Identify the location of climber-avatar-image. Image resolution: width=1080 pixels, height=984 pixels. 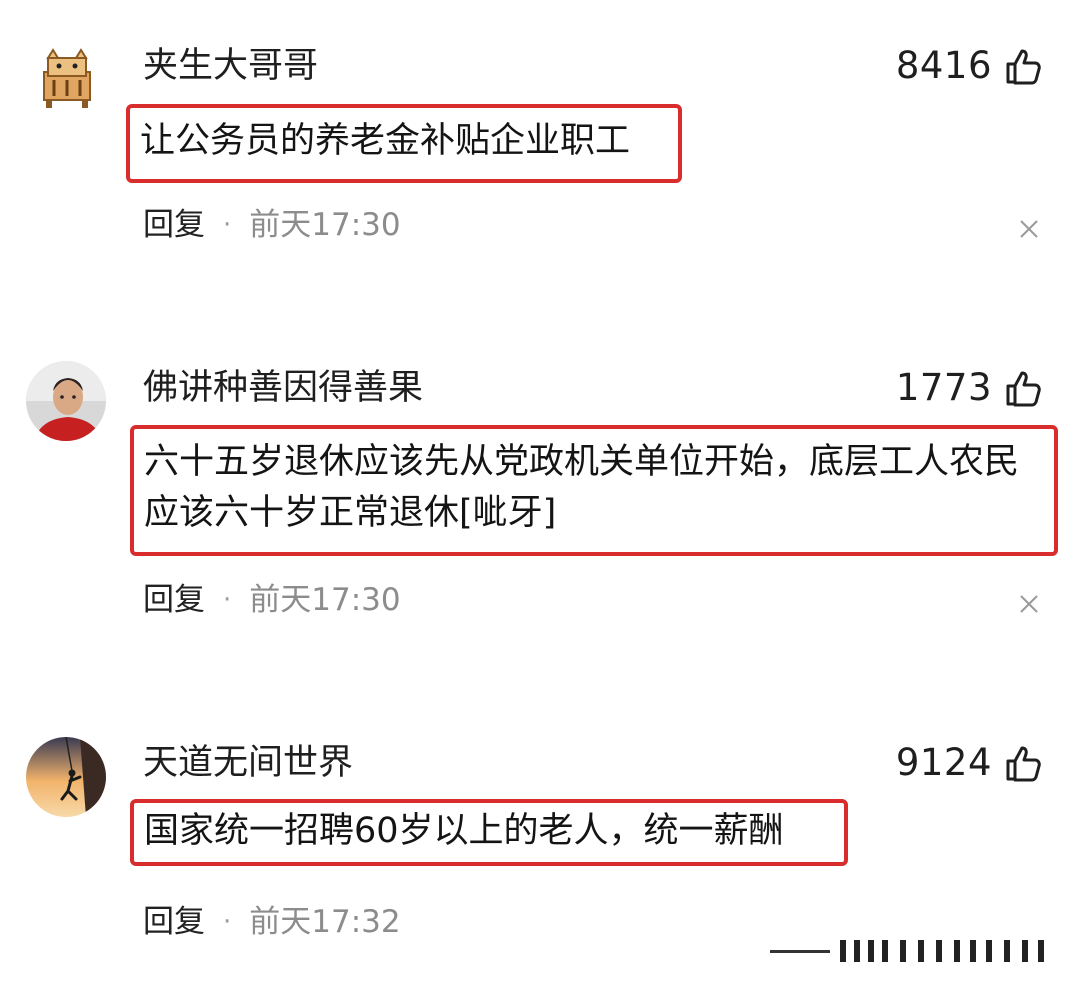
(66, 777).